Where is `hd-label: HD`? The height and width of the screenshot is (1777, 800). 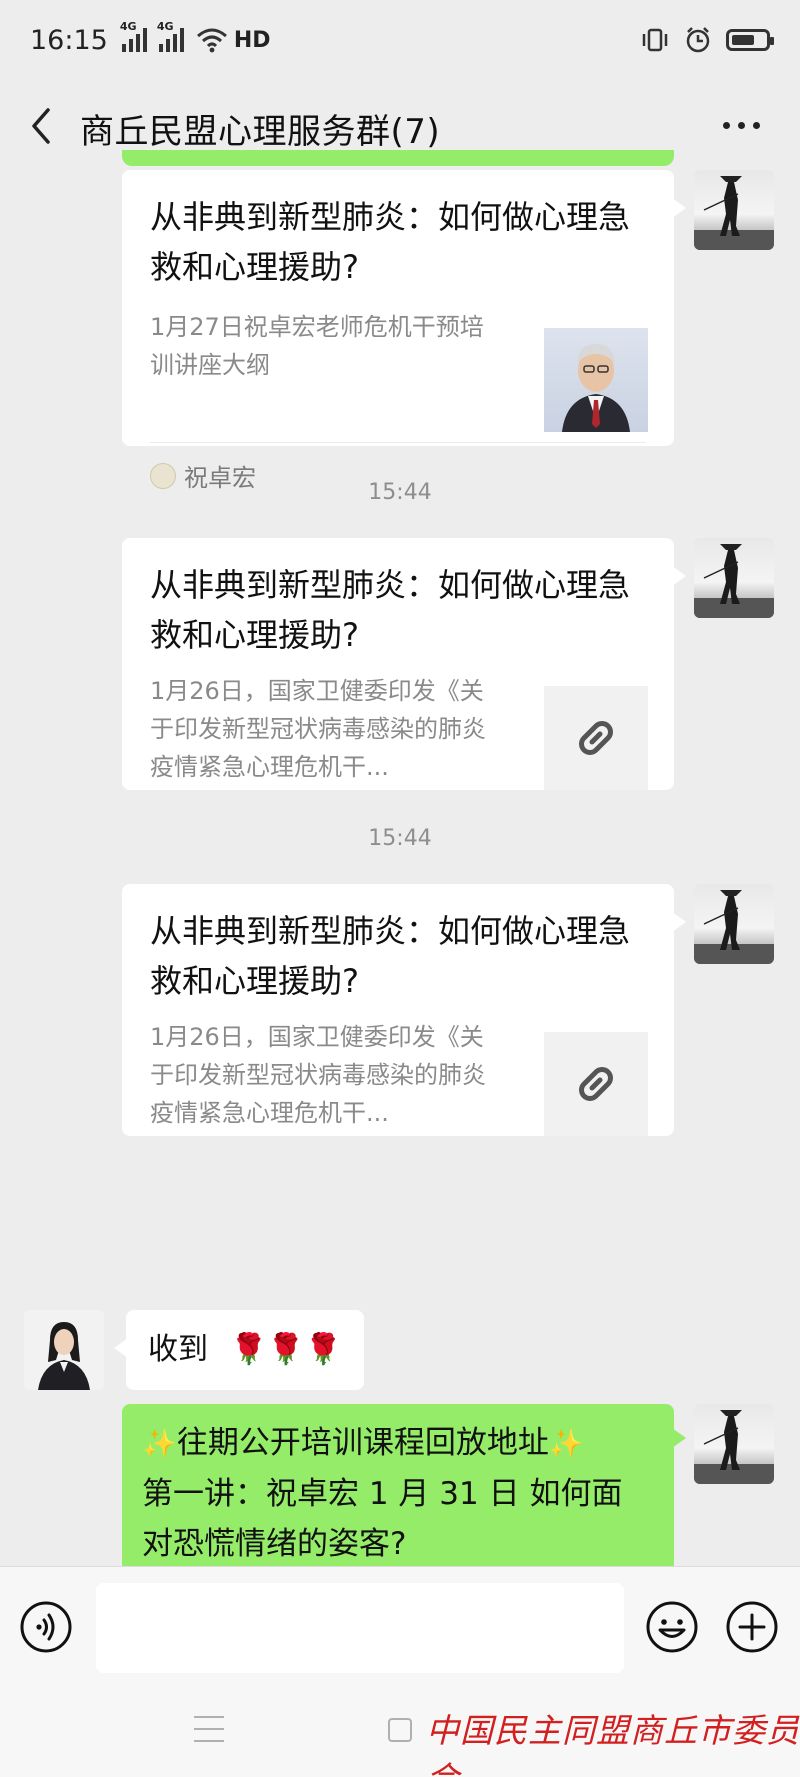
hd-label: HD is located at coordinates (252, 40).